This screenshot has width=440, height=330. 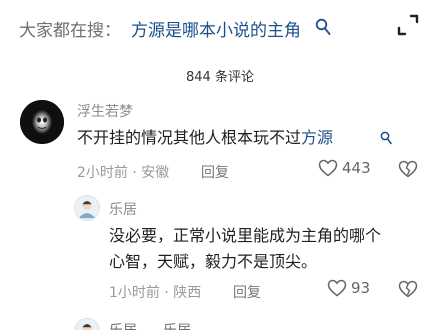 I want to click on comment-meta: 1小时前 · 陕西, so click(x=155, y=293).